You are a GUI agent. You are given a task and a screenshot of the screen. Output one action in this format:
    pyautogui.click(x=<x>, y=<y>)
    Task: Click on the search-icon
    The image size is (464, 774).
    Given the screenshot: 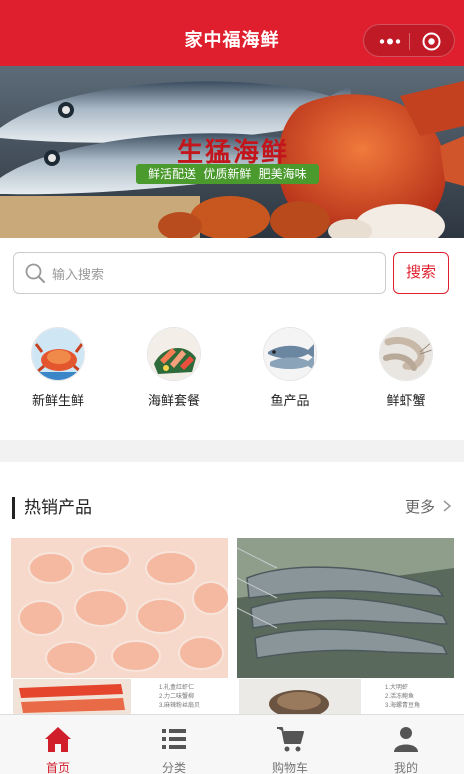 What is the action you would take?
    pyautogui.click(x=35, y=273)
    